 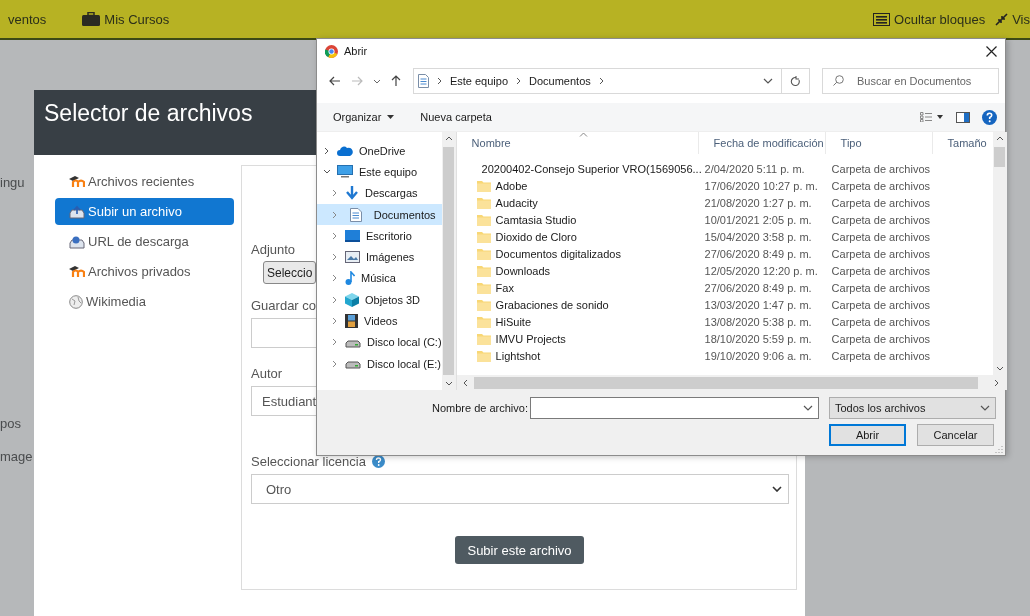 What do you see at coordinates (379, 172) in the screenshot?
I see `tree-item: Este equipo` at bounding box center [379, 172].